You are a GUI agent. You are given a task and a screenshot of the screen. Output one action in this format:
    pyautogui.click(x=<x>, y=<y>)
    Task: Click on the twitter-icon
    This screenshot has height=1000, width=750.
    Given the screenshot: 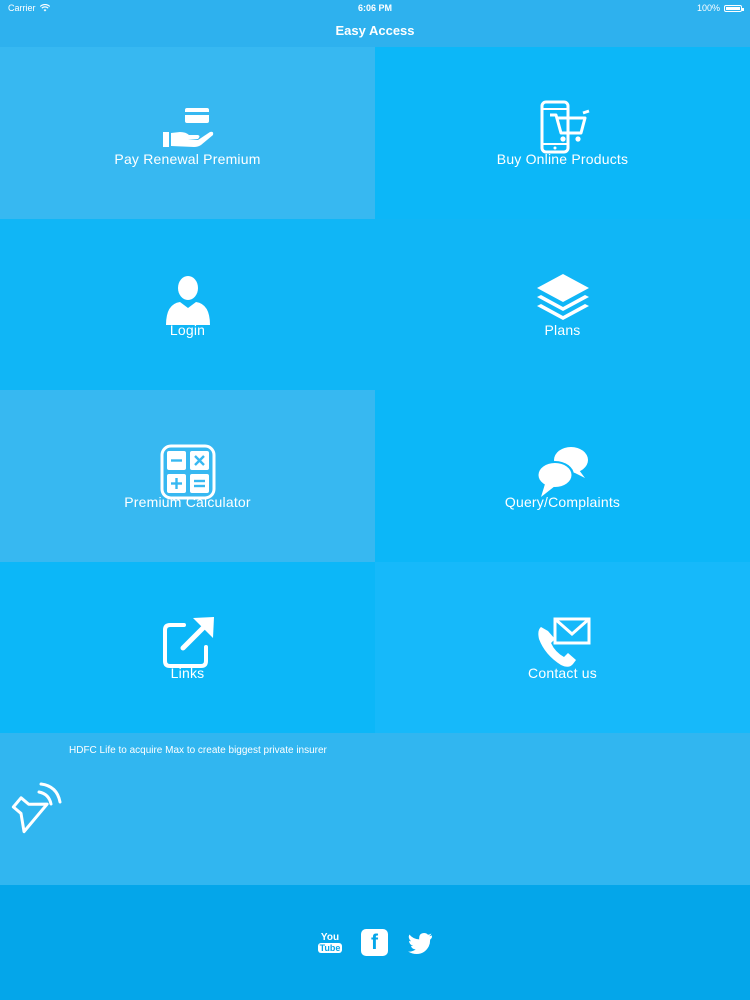 What is the action you would take?
    pyautogui.click(x=420, y=943)
    